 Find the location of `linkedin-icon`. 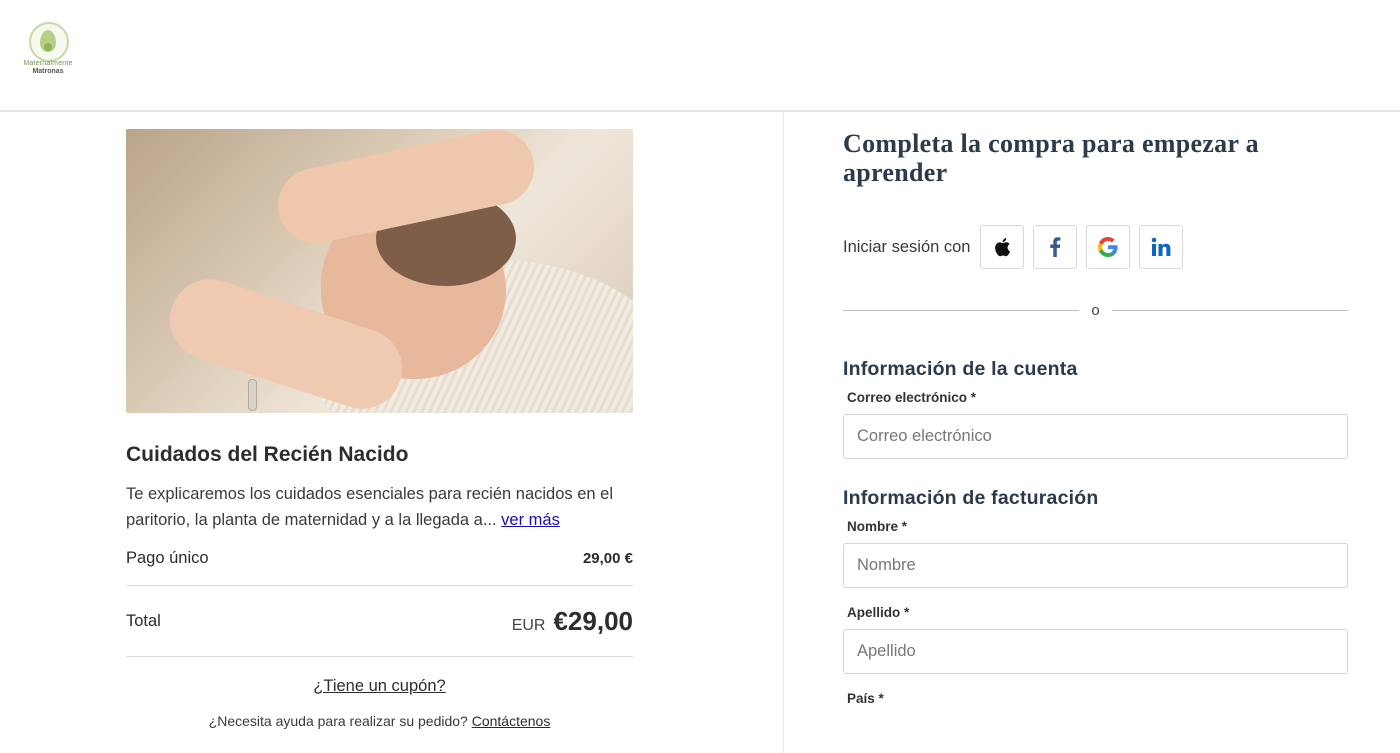

linkedin-icon is located at coordinates (1161, 246).